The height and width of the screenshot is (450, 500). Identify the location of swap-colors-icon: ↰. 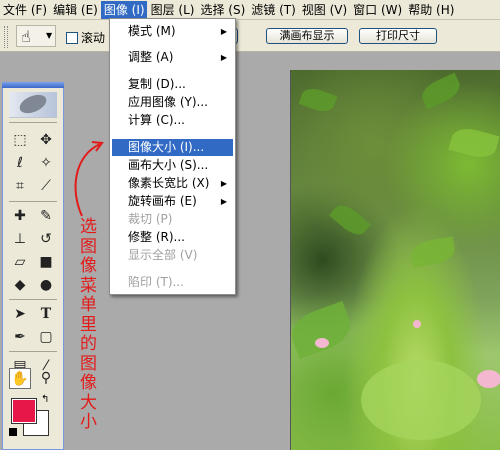
(45, 399).